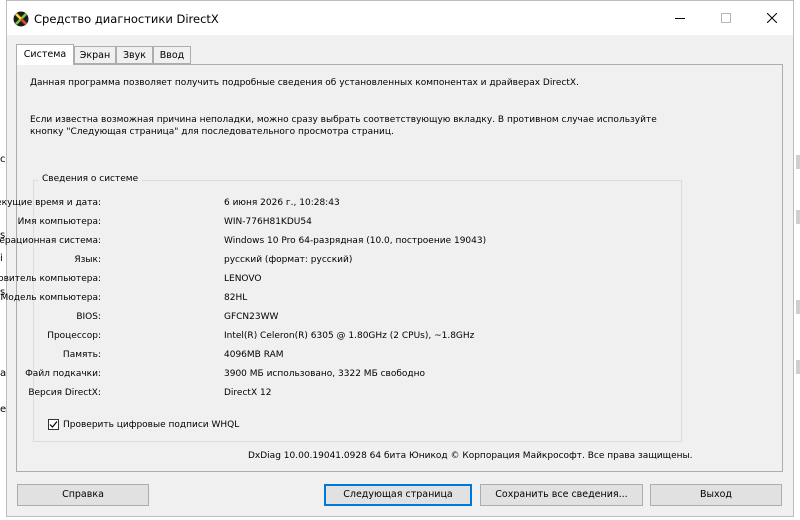  I want to click on help-button: Справка, so click(83, 495).